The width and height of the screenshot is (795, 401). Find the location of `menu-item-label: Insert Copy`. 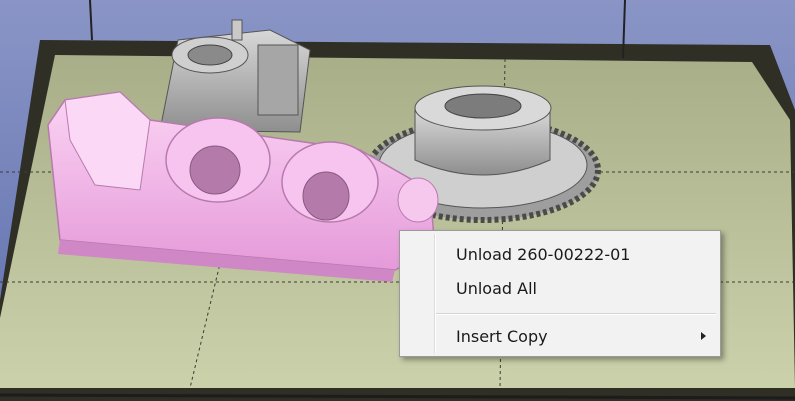

menu-item-label: Insert Copy is located at coordinates (502, 336).